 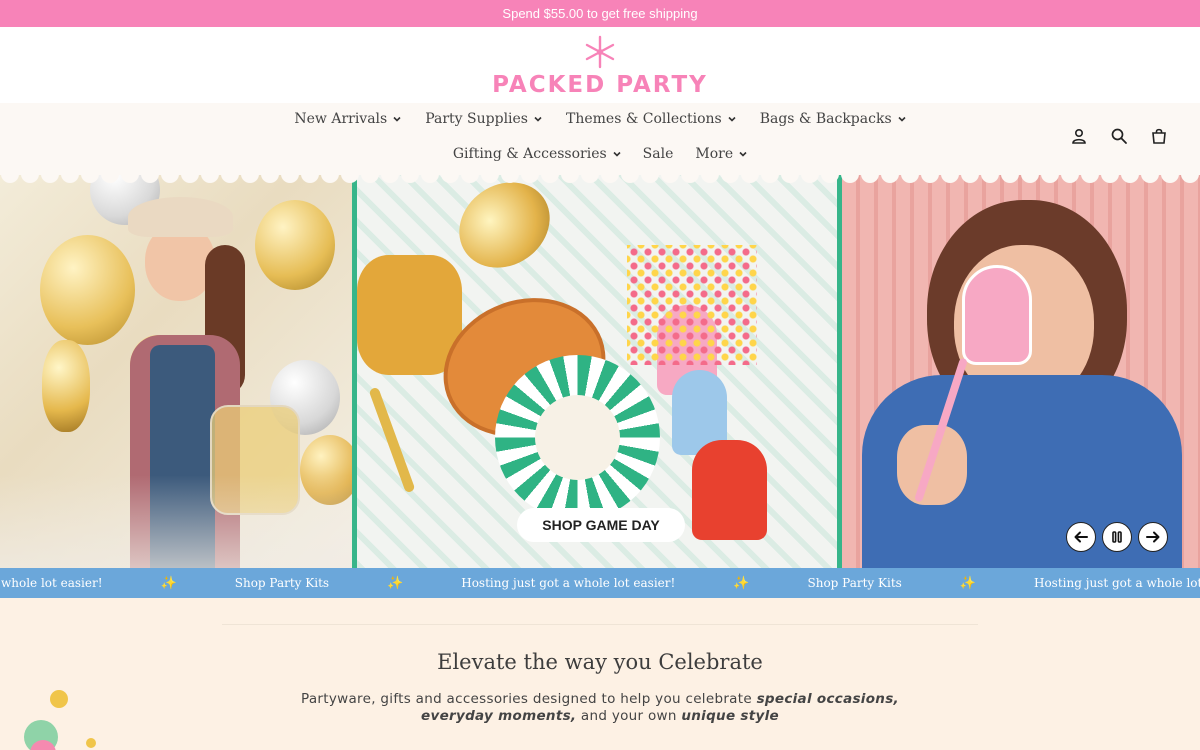 I want to click on announcement-text: Spend $55.00 to get free shipping, so click(x=600, y=13).